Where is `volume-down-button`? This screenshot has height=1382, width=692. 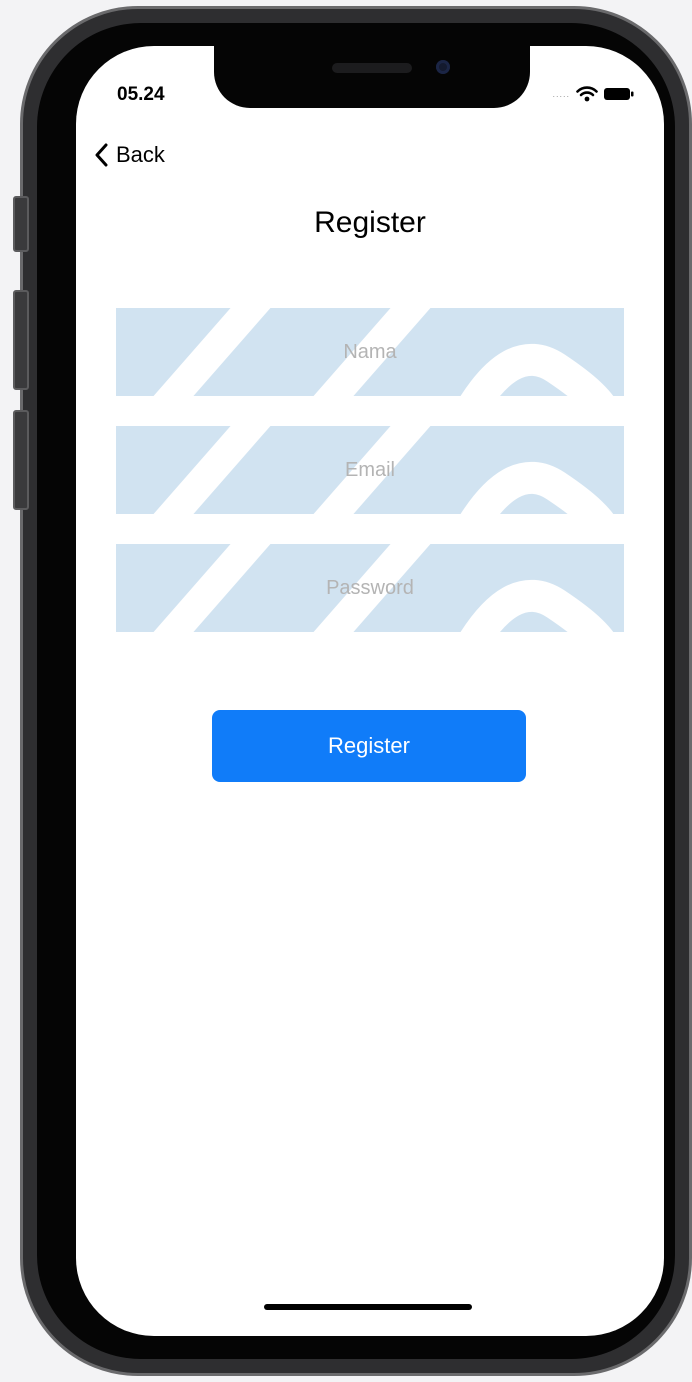 volume-down-button is located at coordinates (21, 460).